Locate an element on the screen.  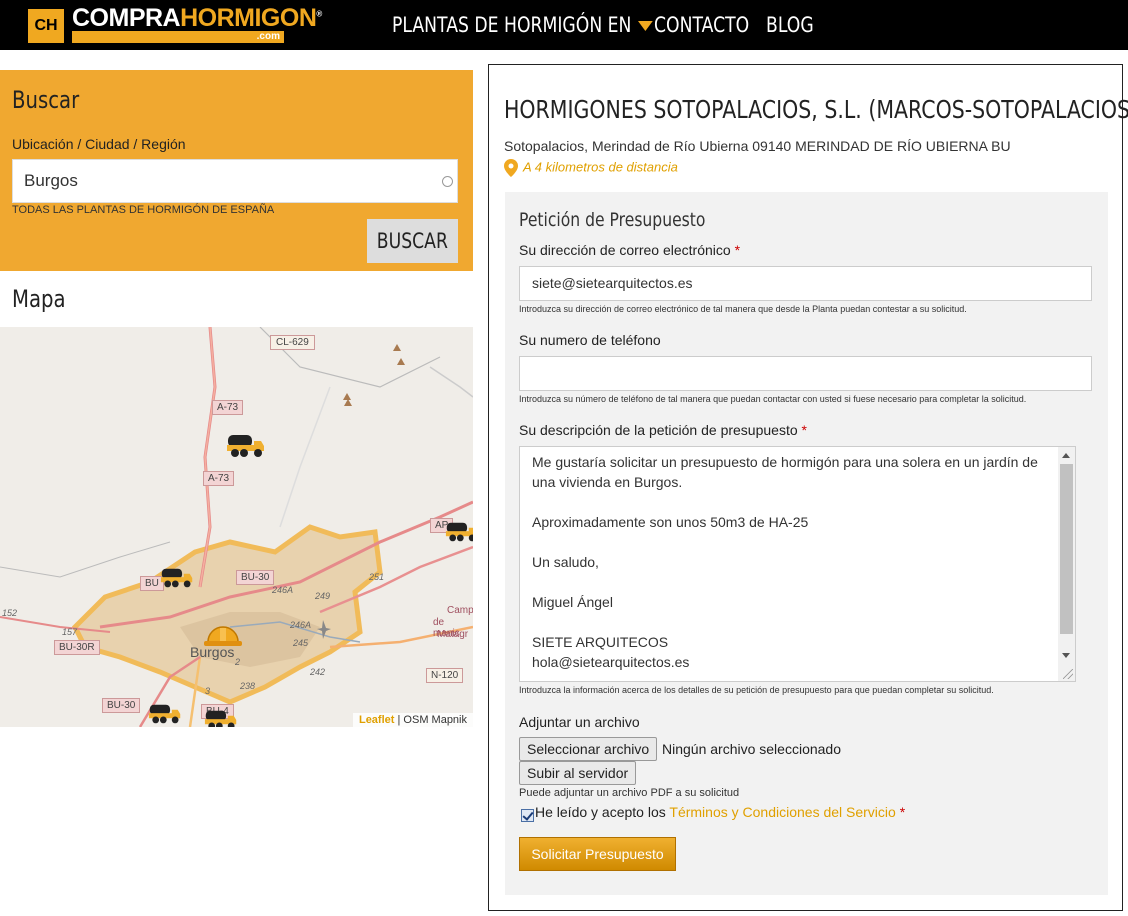
road-label: N-120 is located at coordinates (445, 675).